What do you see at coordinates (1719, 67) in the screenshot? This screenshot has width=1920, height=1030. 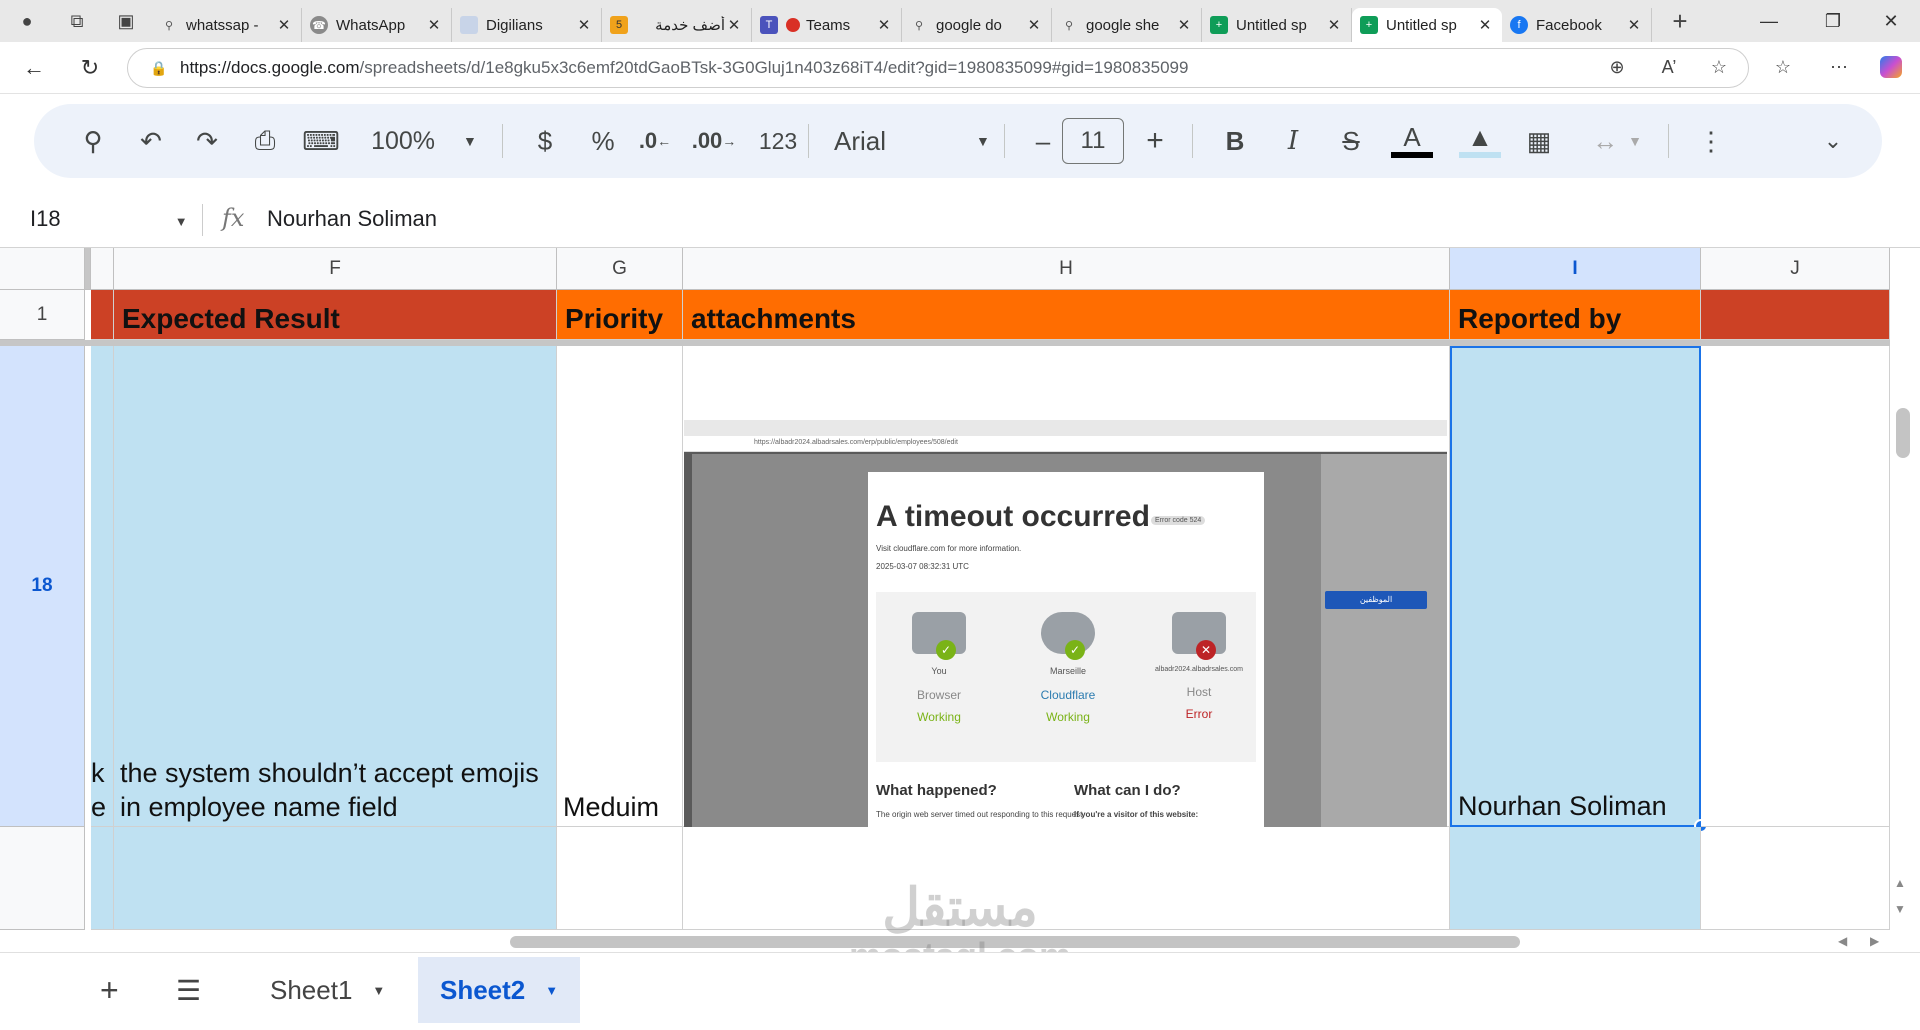 I see `favorite-star-icon: ☆` at bounding box center [1719, 67].